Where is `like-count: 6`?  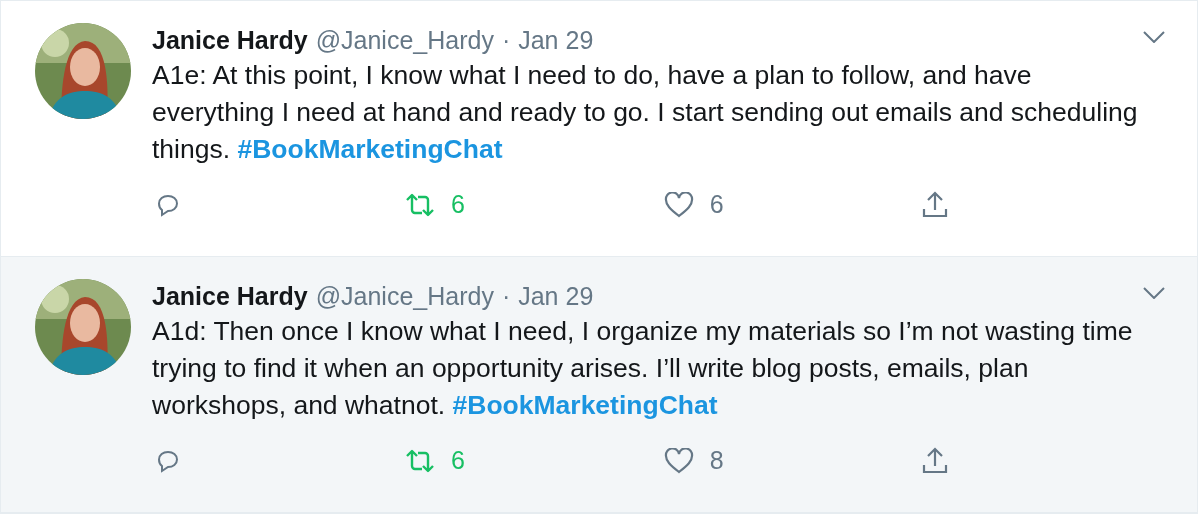
like-count: 6 is located at coordinates (716, 204).